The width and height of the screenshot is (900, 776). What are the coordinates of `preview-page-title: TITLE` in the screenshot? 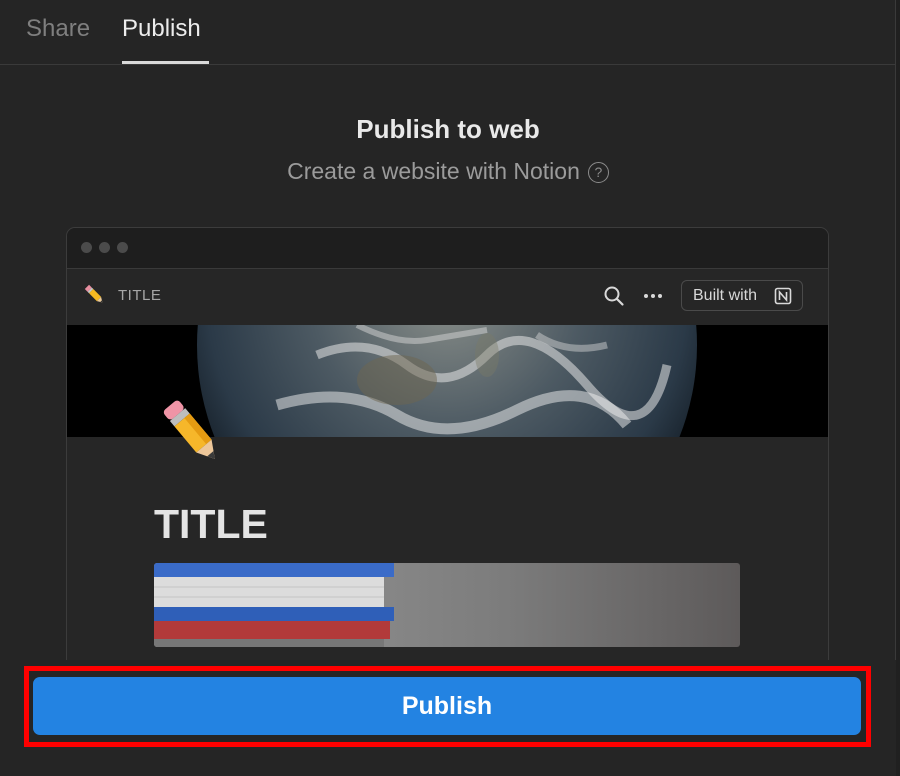 It's located at (211, 524).